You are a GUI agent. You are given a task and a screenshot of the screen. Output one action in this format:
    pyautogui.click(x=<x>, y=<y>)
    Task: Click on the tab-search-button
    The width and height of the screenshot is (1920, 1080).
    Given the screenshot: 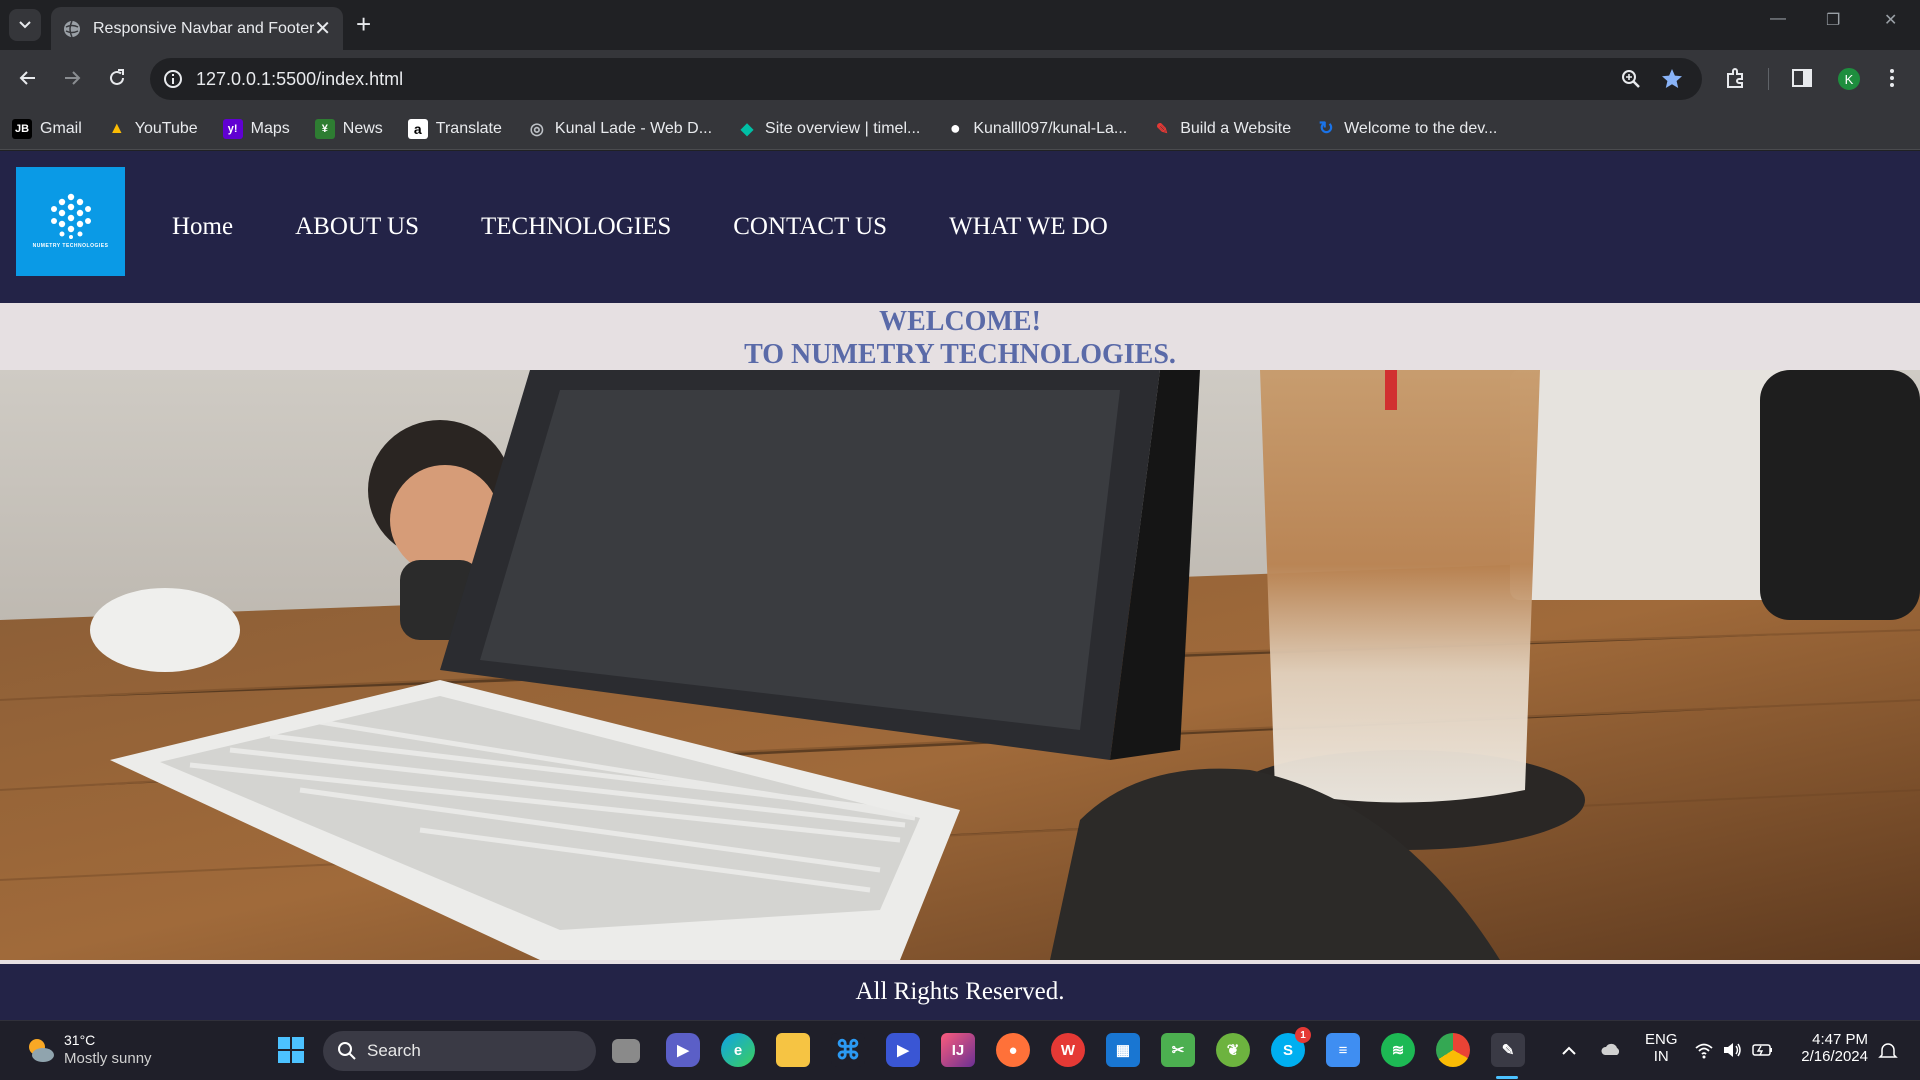 What is the action you would take?
    pyautogui.click(x=25, y=25)
    